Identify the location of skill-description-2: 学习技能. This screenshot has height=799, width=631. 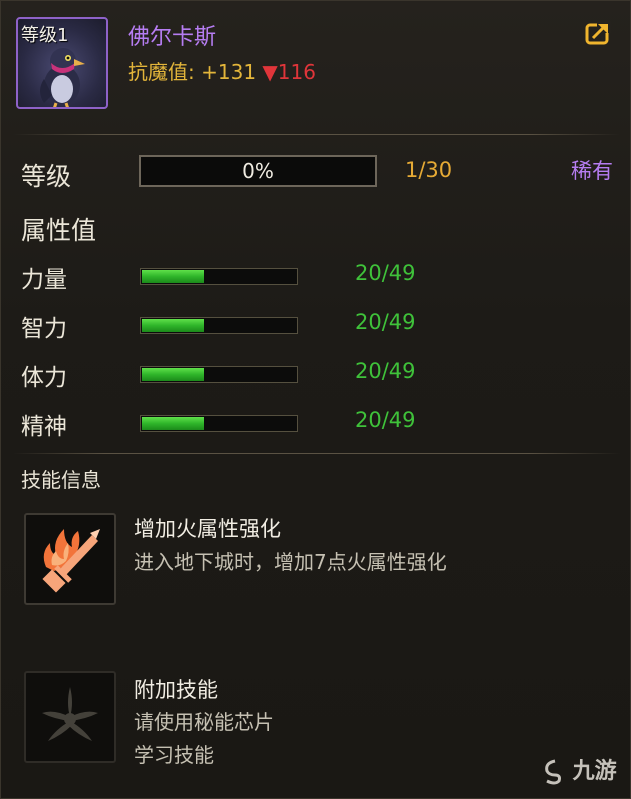
(174, 755).